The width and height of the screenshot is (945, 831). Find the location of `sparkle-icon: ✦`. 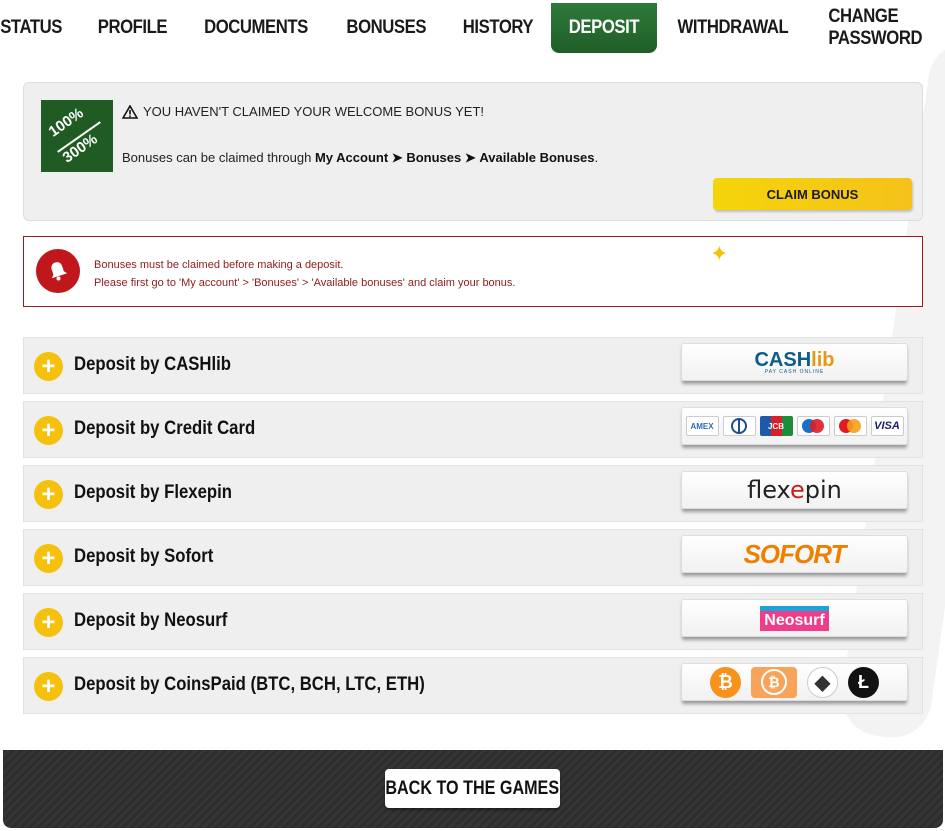

sparkle-icon: ✦ is located at coordinates (719, 253).